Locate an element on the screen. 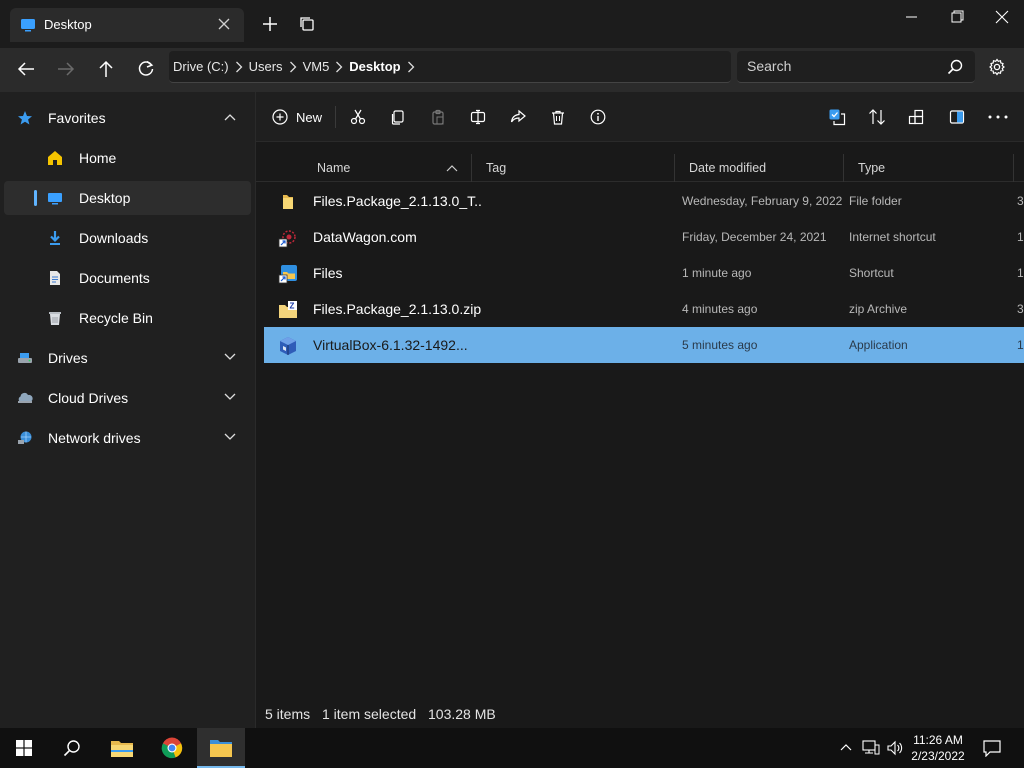  sidebar-item-drives: Drives is located at coordinates (127, 358).